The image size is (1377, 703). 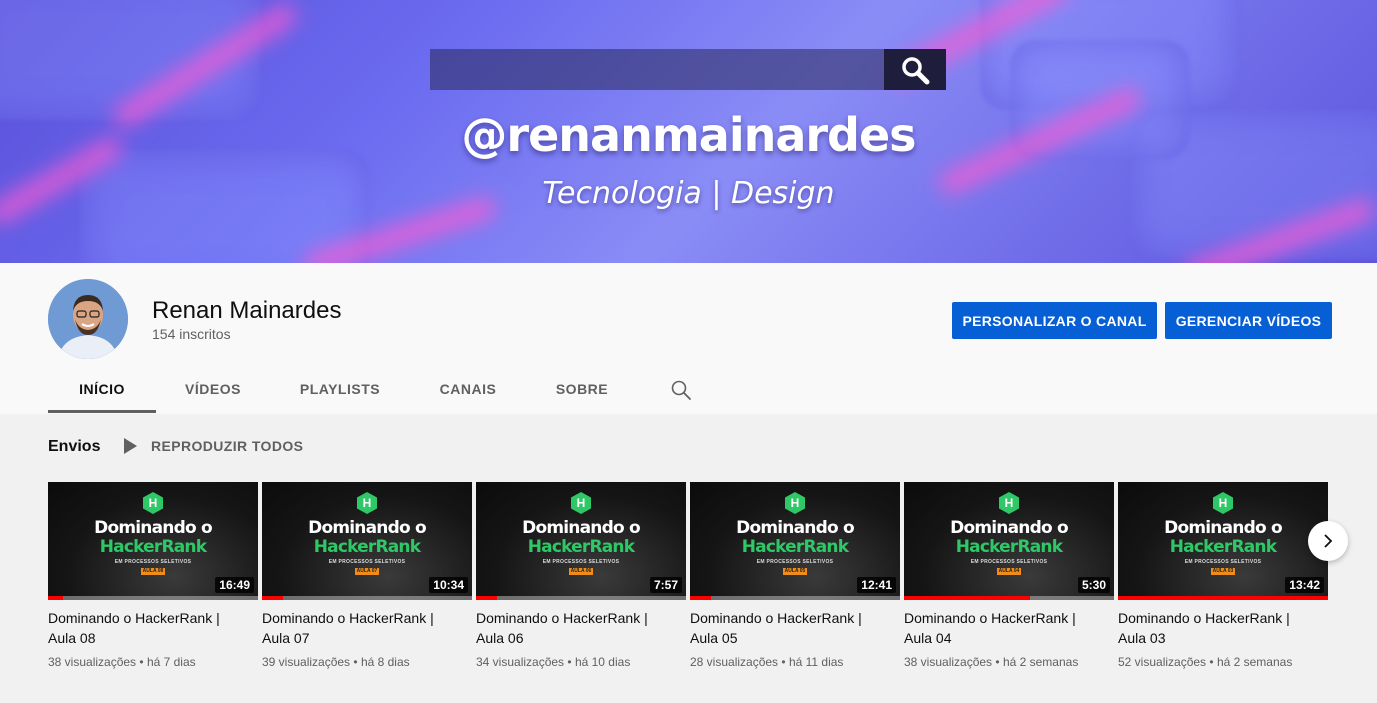 What do you see at coordinates (340, 389) in the screenshot?
I see `tab-playlists: PLAYLISTS` at bounding box center [340, 389].